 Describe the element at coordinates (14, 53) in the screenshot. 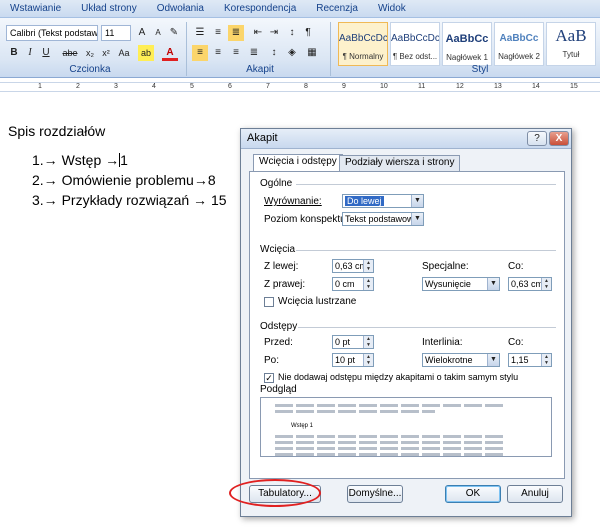

I see `bold-button: B` at that location.